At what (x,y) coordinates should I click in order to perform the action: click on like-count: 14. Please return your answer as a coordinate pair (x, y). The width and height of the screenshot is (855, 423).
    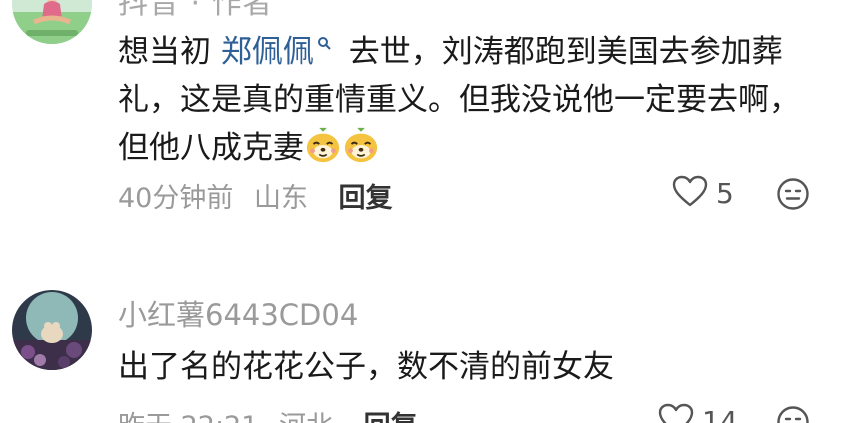
    Looking at the image, I should click on (720, 413).